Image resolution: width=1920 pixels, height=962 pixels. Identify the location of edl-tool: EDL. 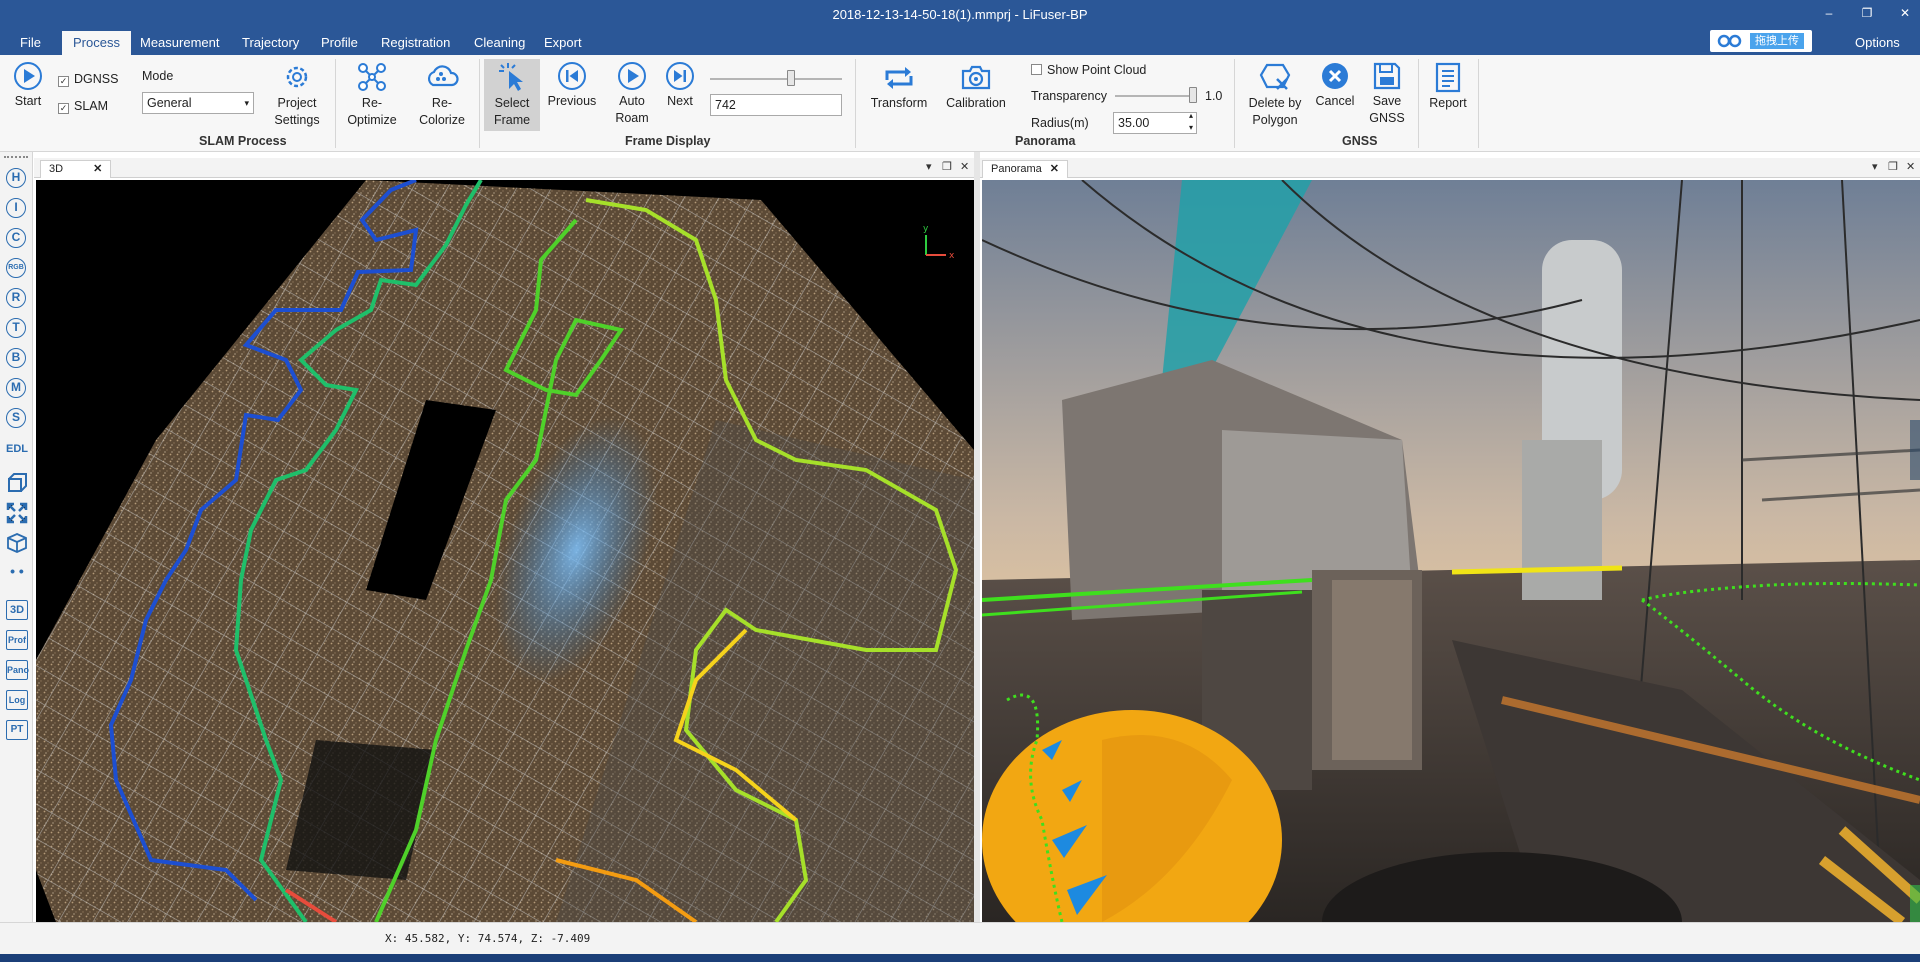
(17, 449).